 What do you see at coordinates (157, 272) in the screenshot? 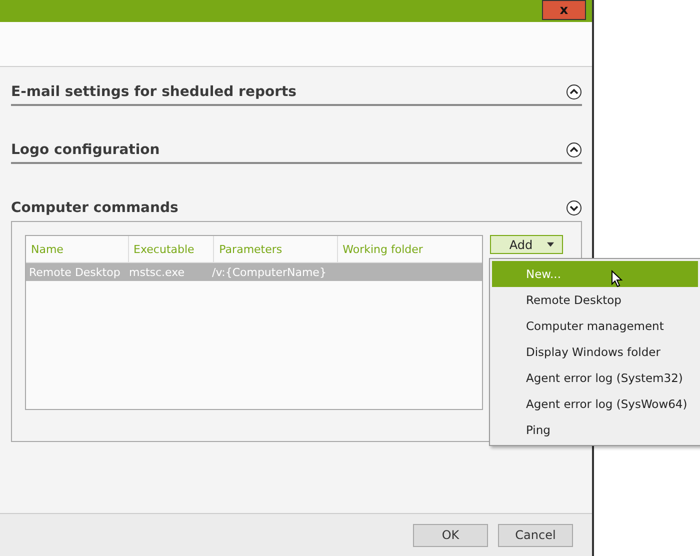
I see `table-cell-text: mstsc.exe` at bounding box center [157, 272].